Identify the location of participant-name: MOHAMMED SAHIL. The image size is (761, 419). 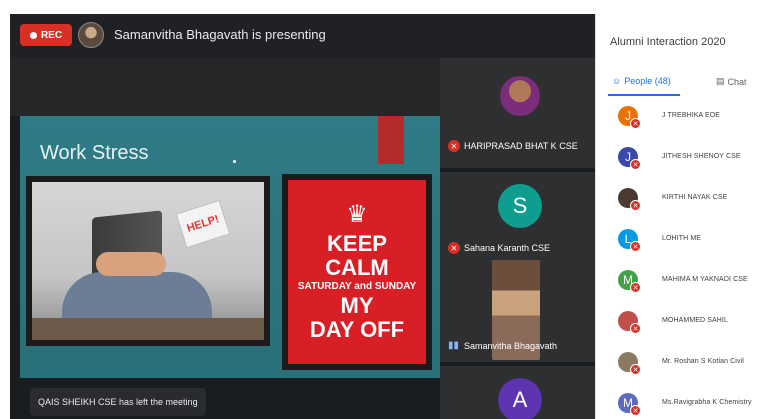
(695, 320).